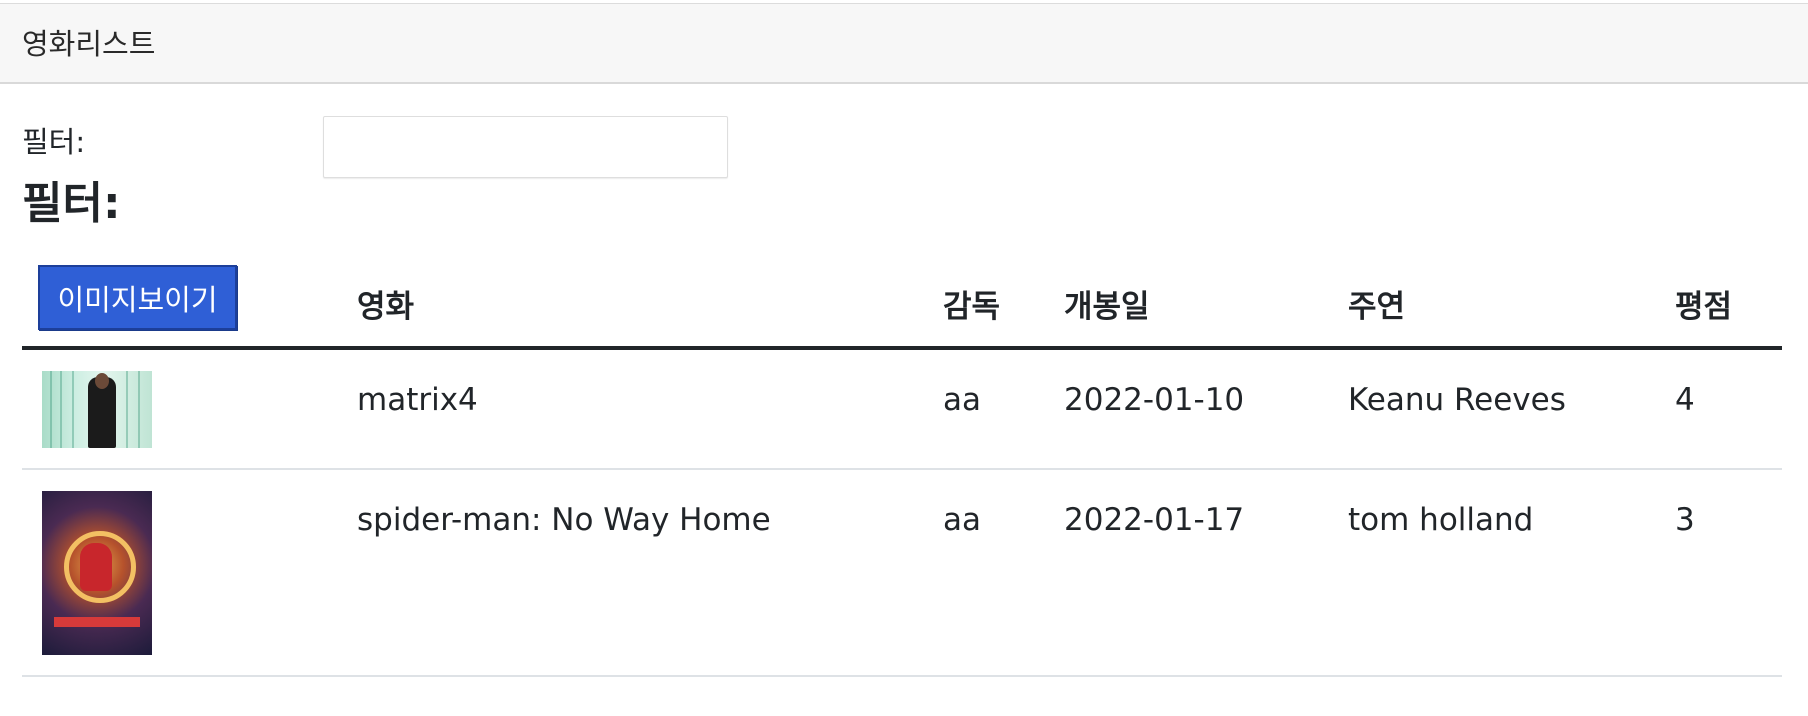  Describe the element at coordinates (650, 573) in the screenshot. I see `movie-title-cell: spider-man: No Way Home` at that location.